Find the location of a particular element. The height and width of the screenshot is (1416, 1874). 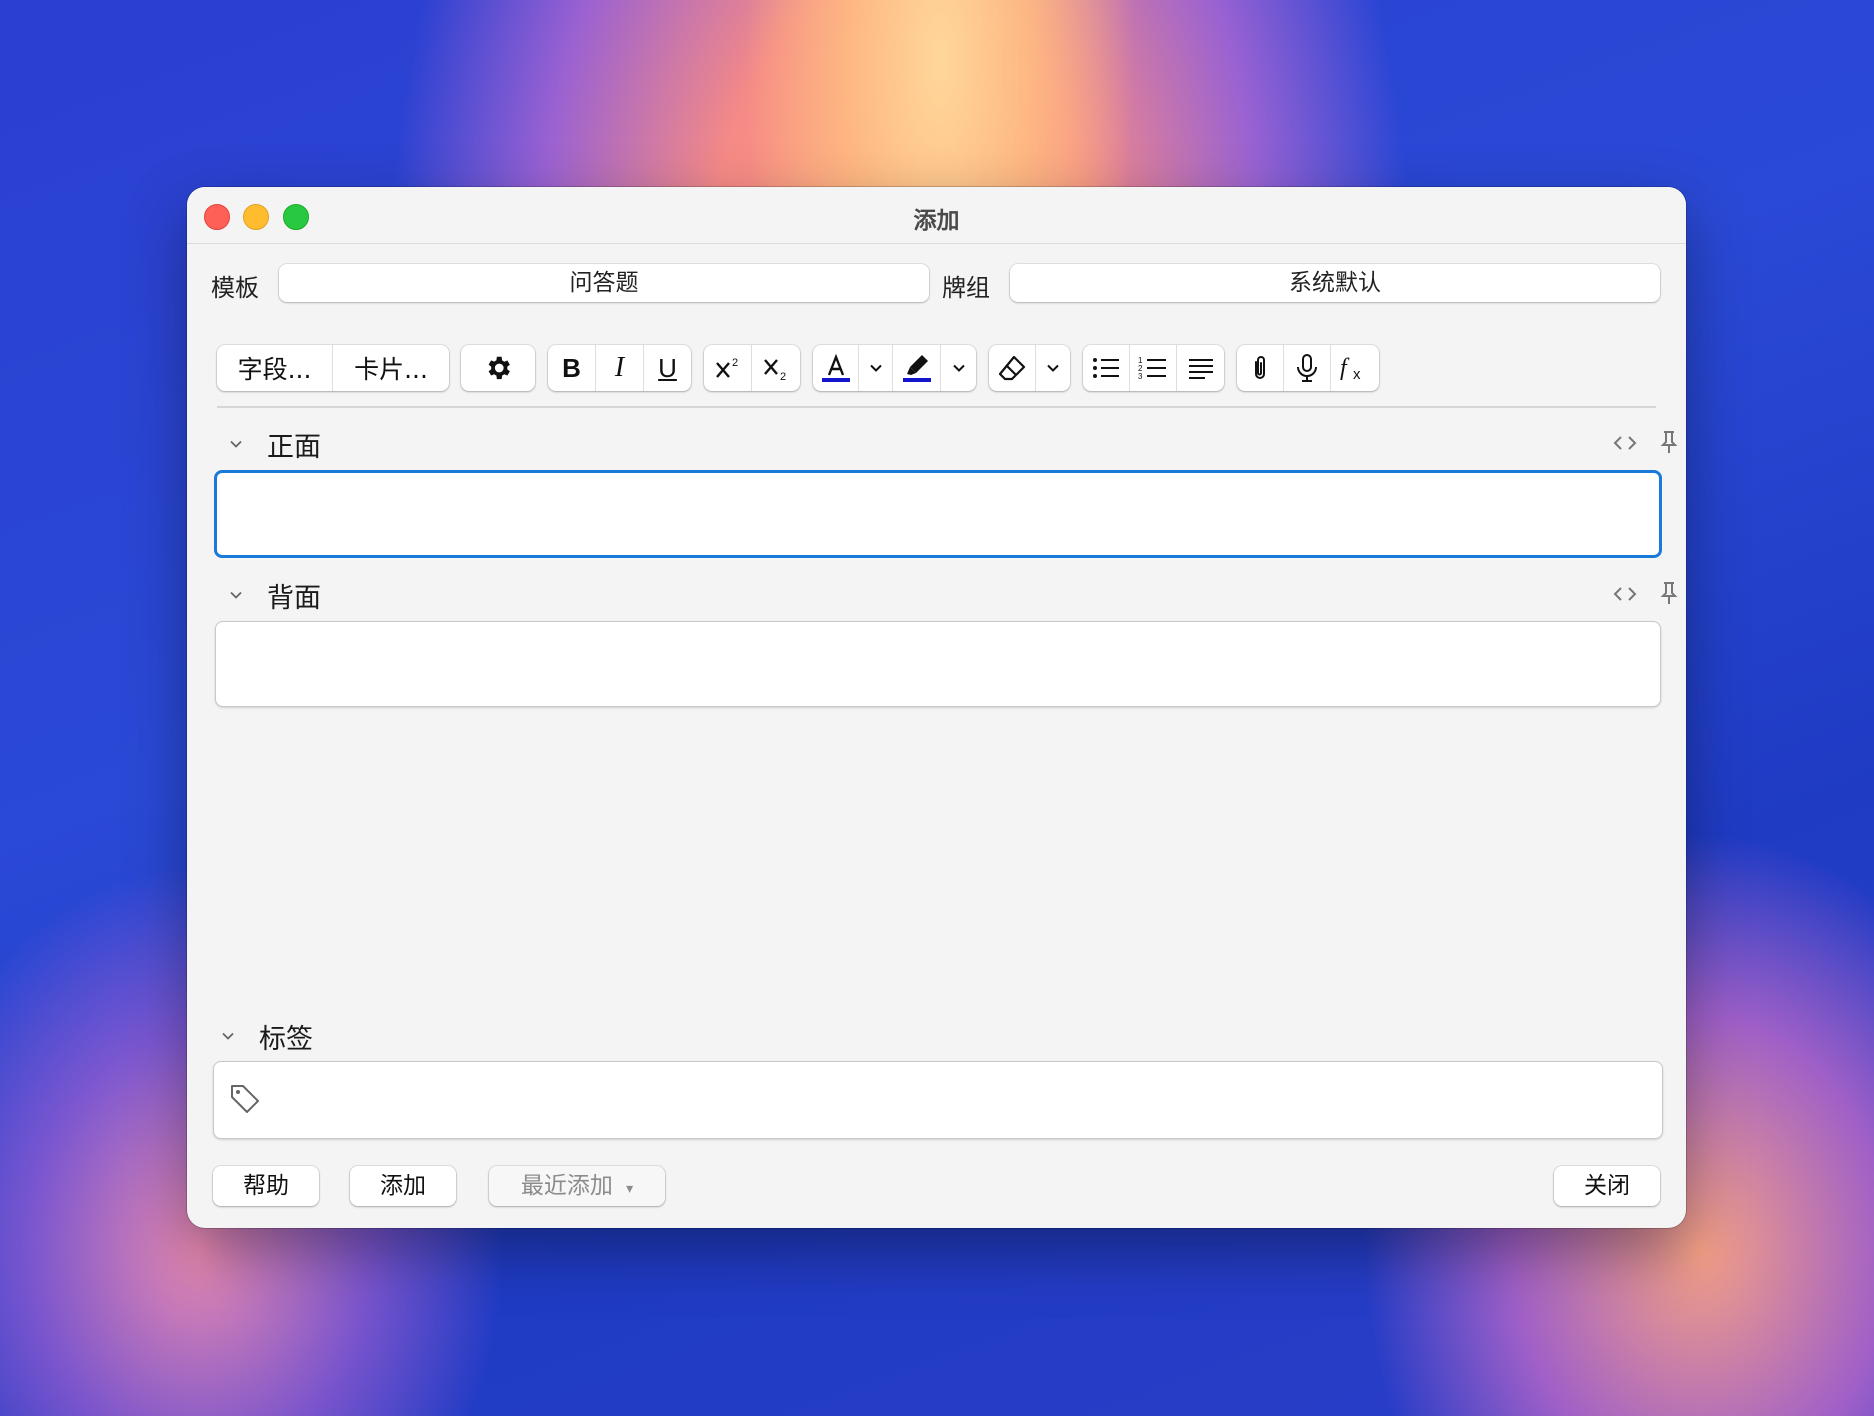

window-title: 添加 is located at coordinates (936, 221).